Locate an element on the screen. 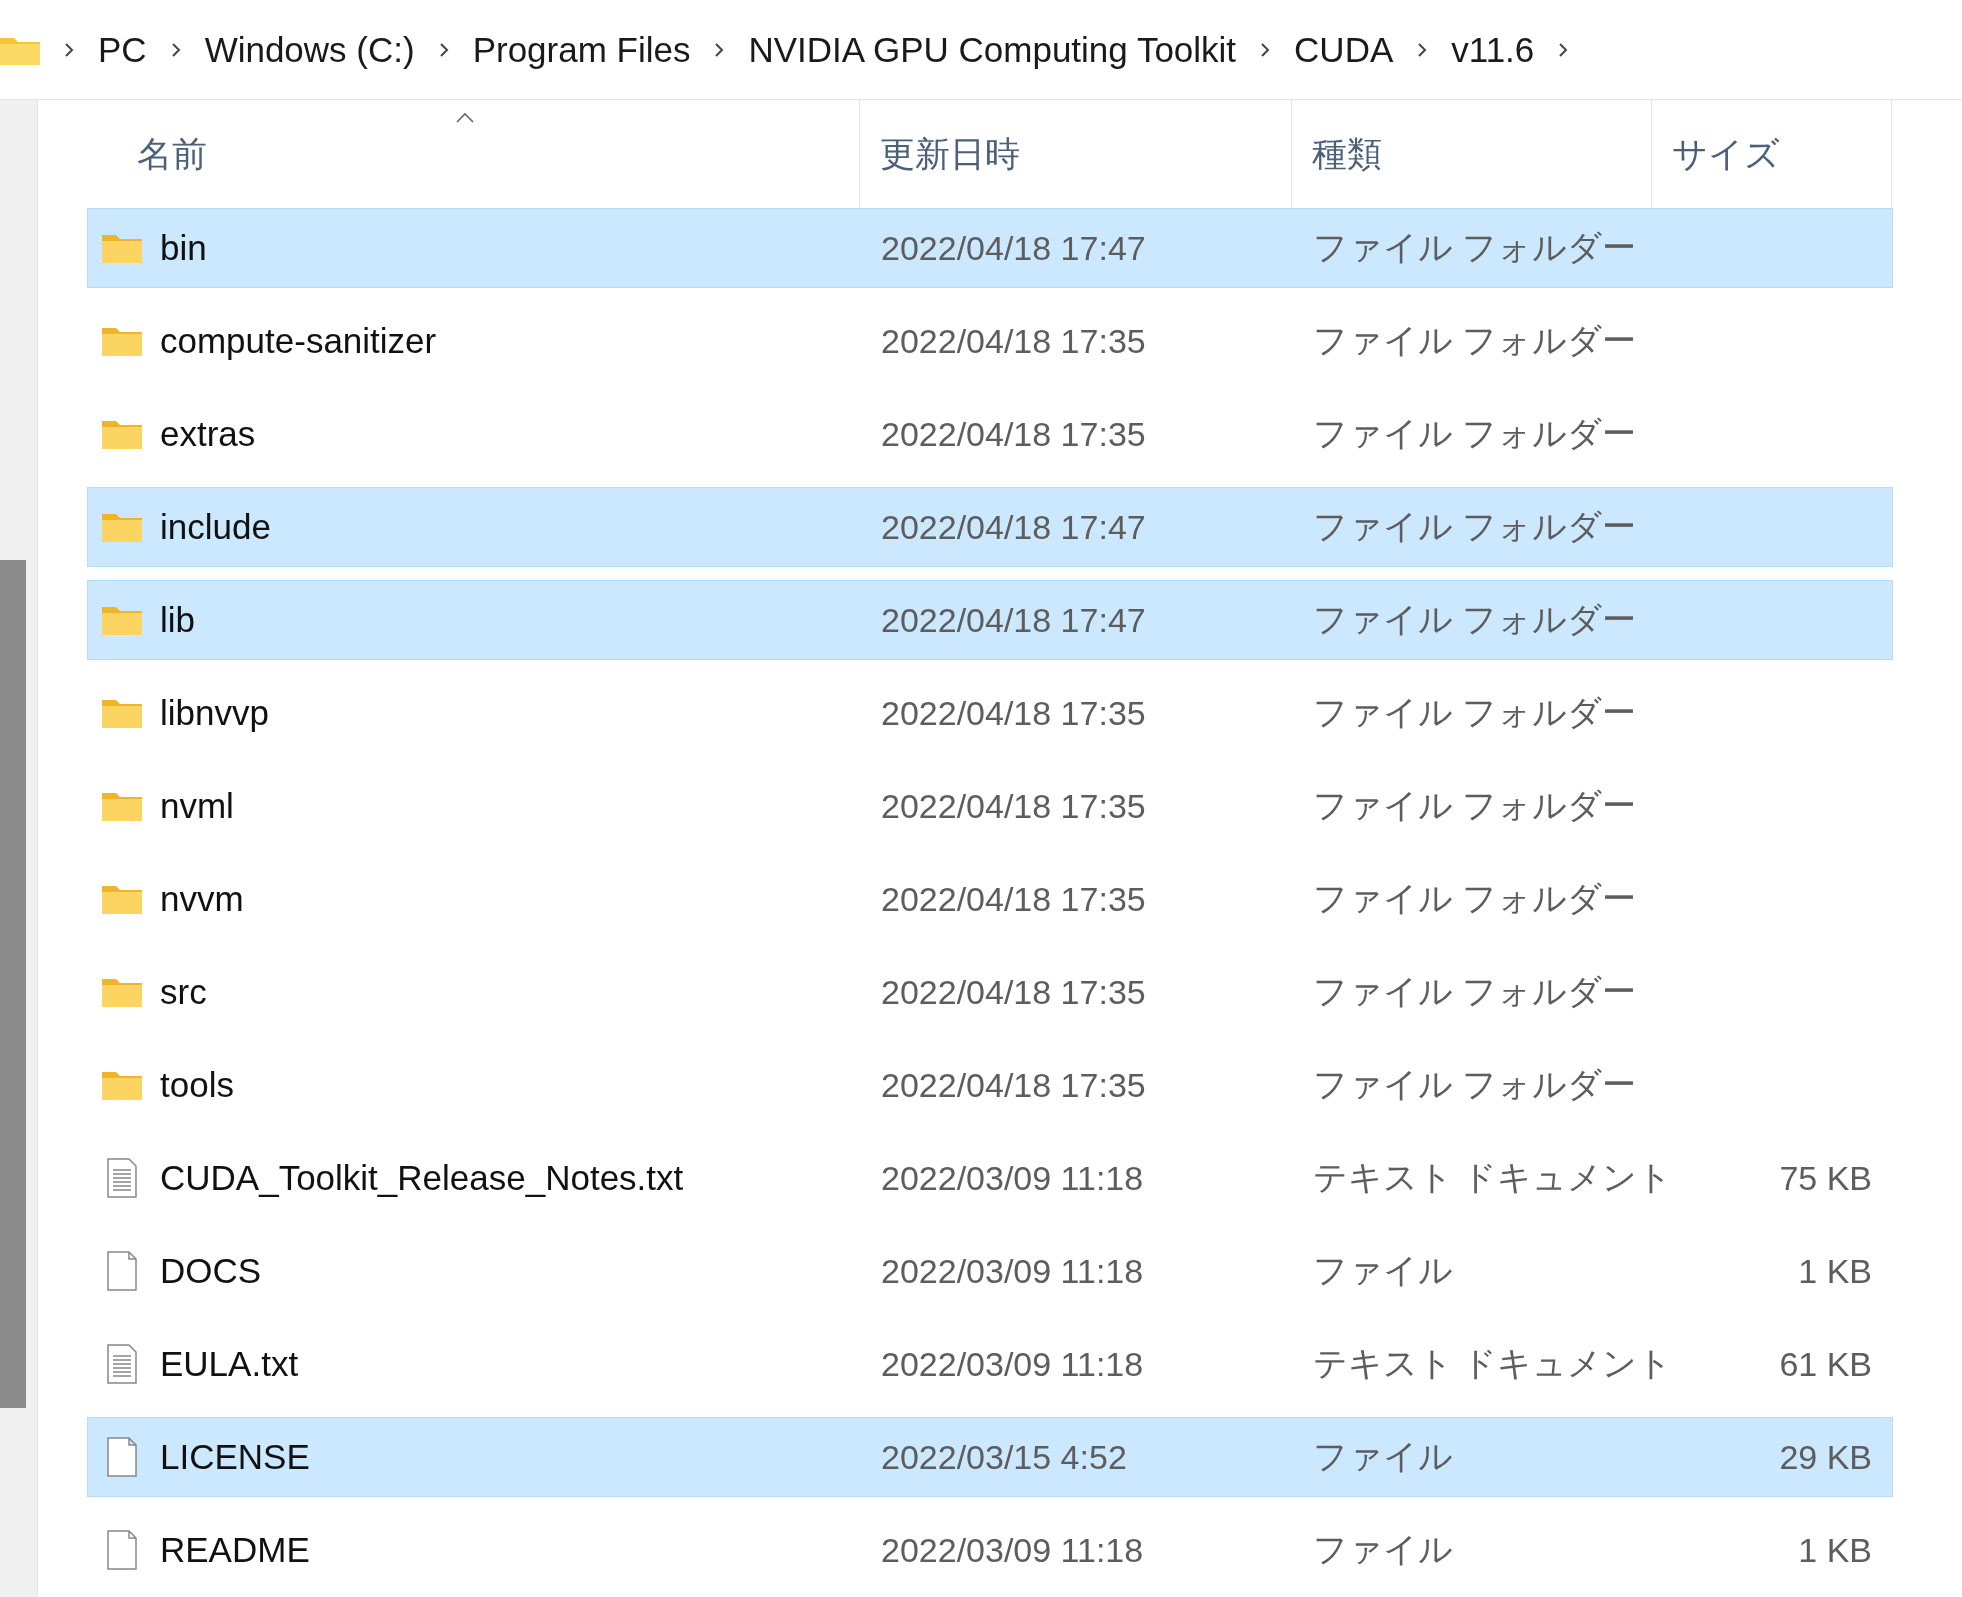 This screenshot has height=1597, width=1962. file-row: nvvm 2022/04/18 17:35 ファイル フォルダー is located at coordinates (990, 899).